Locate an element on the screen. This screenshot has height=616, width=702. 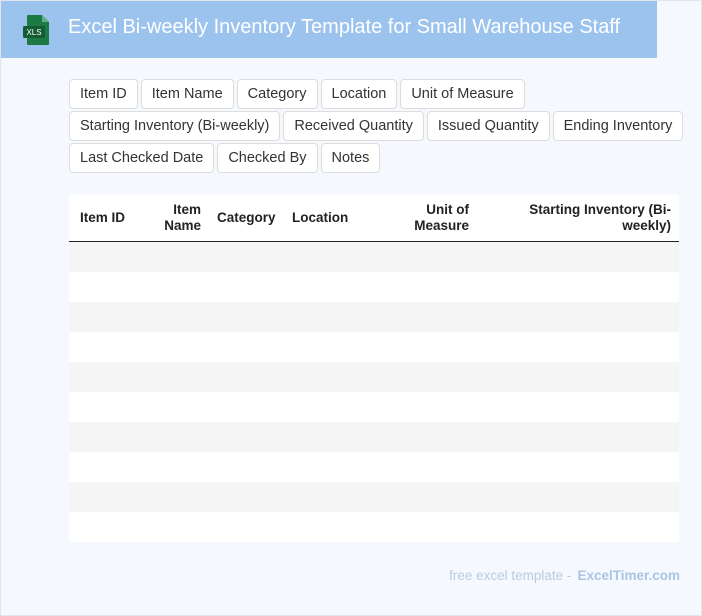
footer-brand-link: ExcelTimer.com is located at coordinates (628, 575).